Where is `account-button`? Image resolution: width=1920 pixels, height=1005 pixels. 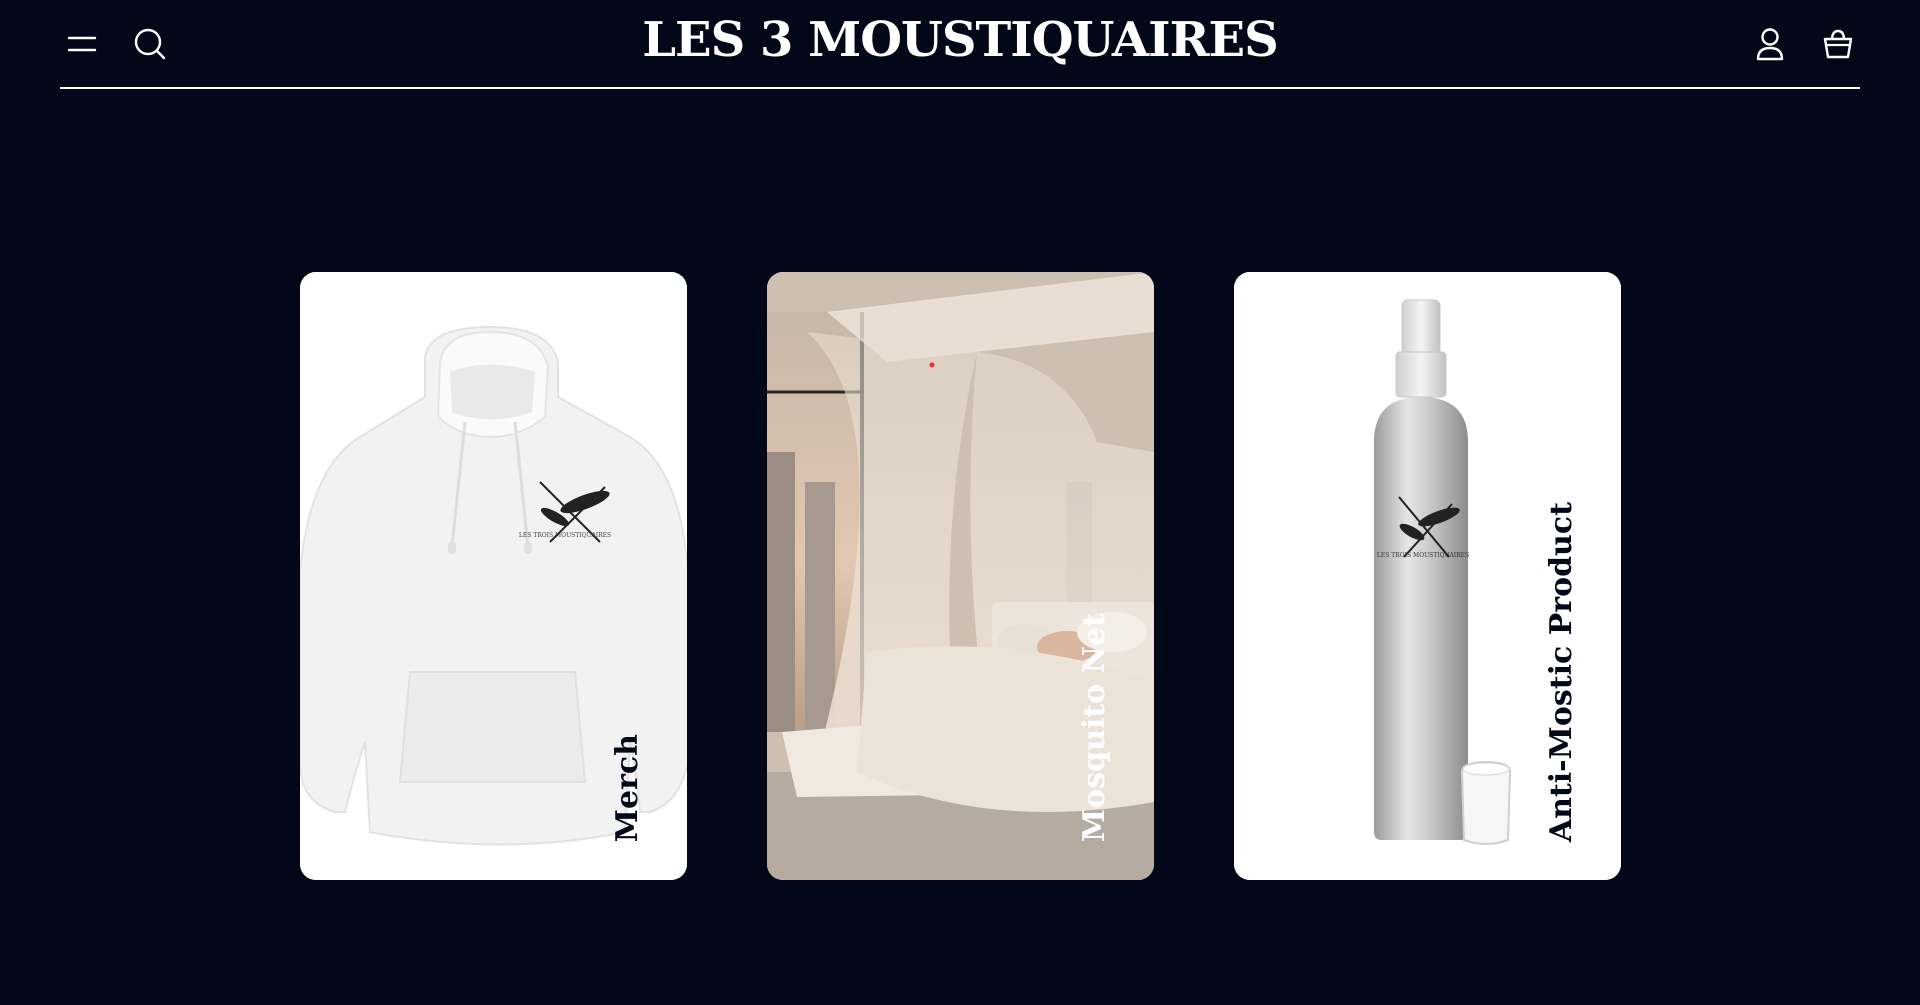
account-button is located at coordinates (1770, 44).